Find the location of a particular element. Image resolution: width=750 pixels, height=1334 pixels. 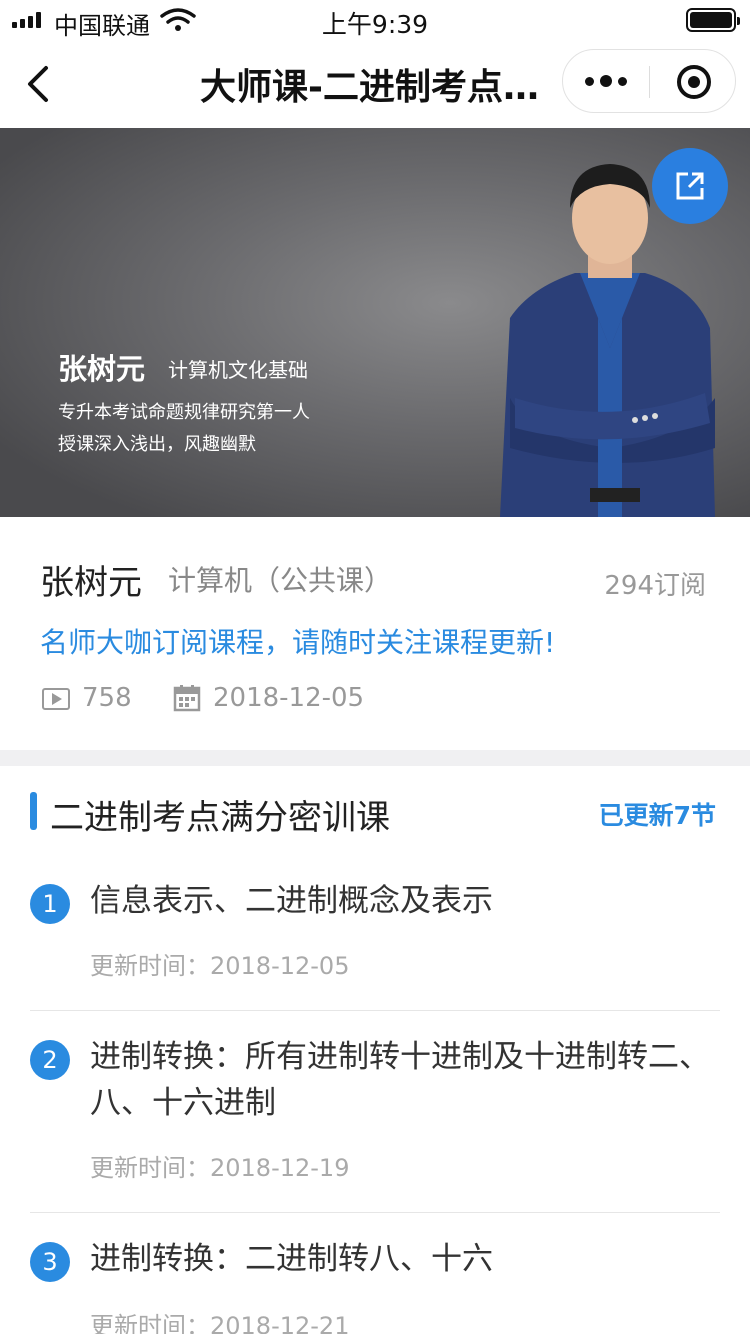

page-title: 大师课-二进制考点满分密训课 is located at coordinates (372, 87).